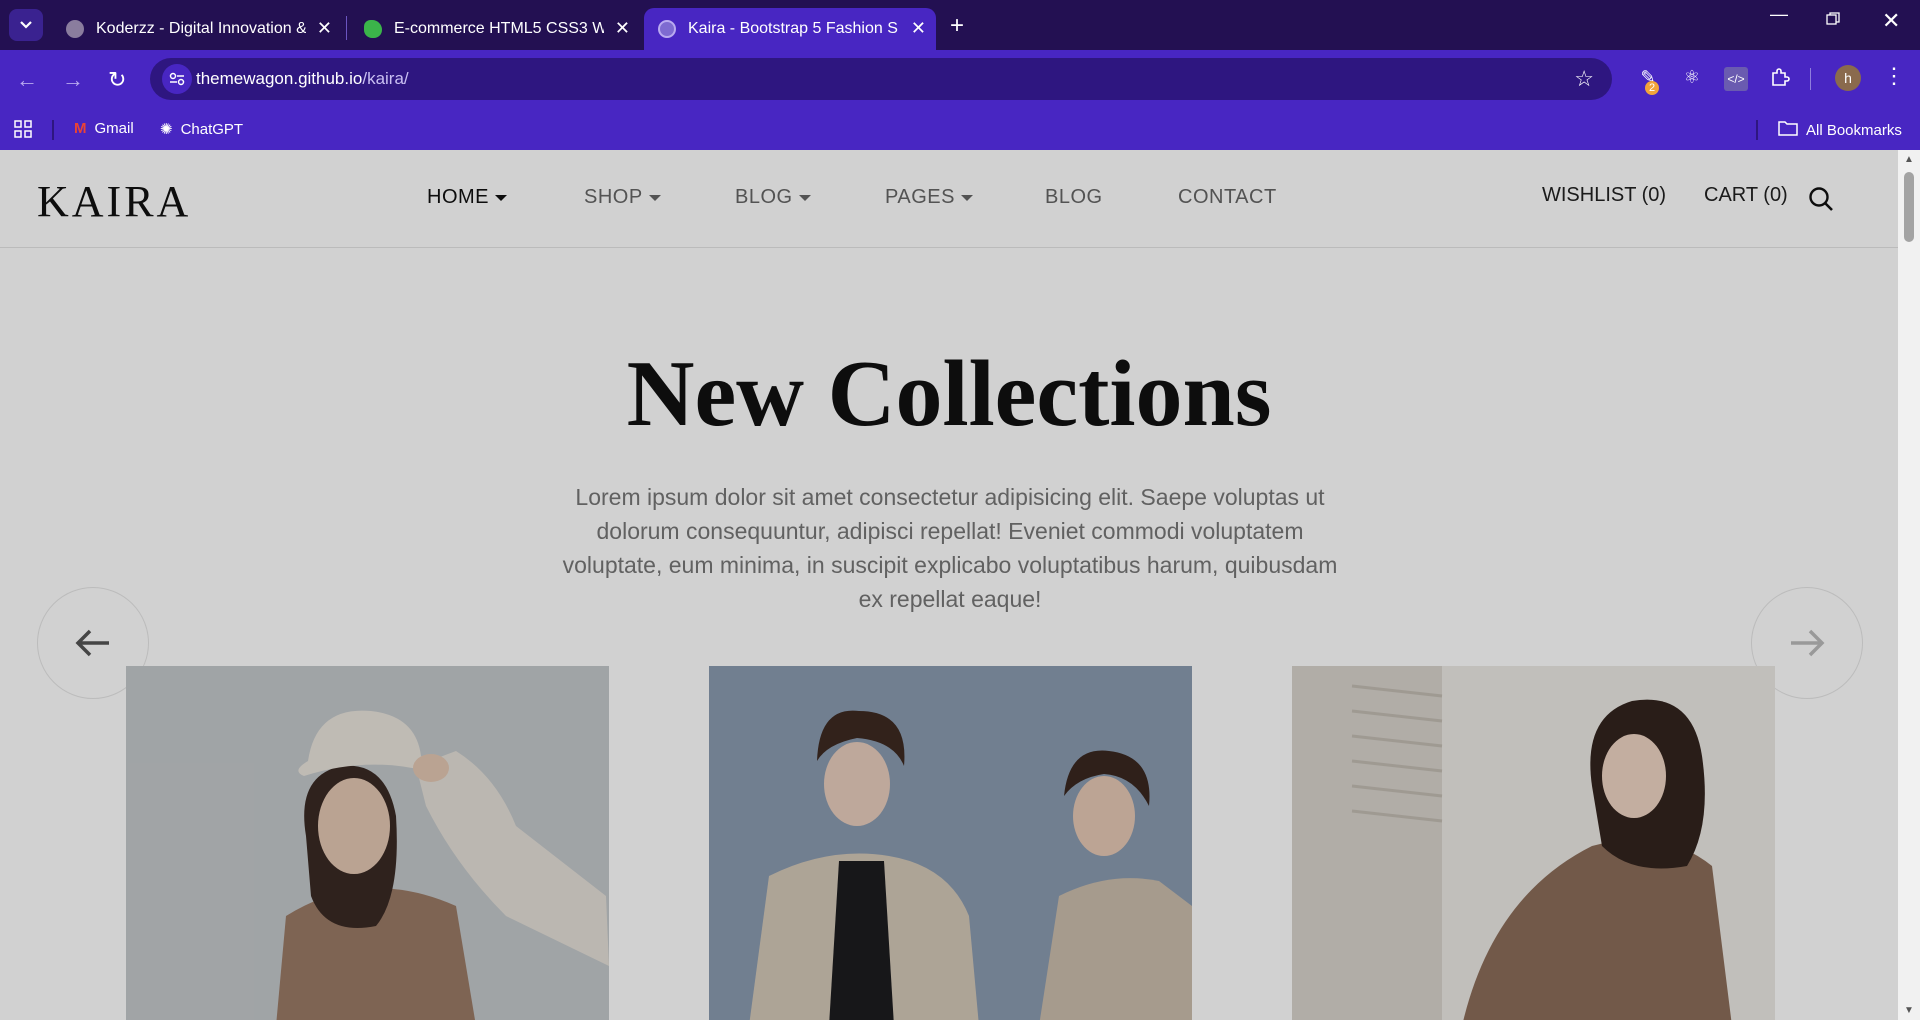 The width and height of the screenshot is (1920, 1020). What do you see at coordinates (117, 80) in the screenshot?
I see `reload-icon: ↻` at bounding box center [117, 80].